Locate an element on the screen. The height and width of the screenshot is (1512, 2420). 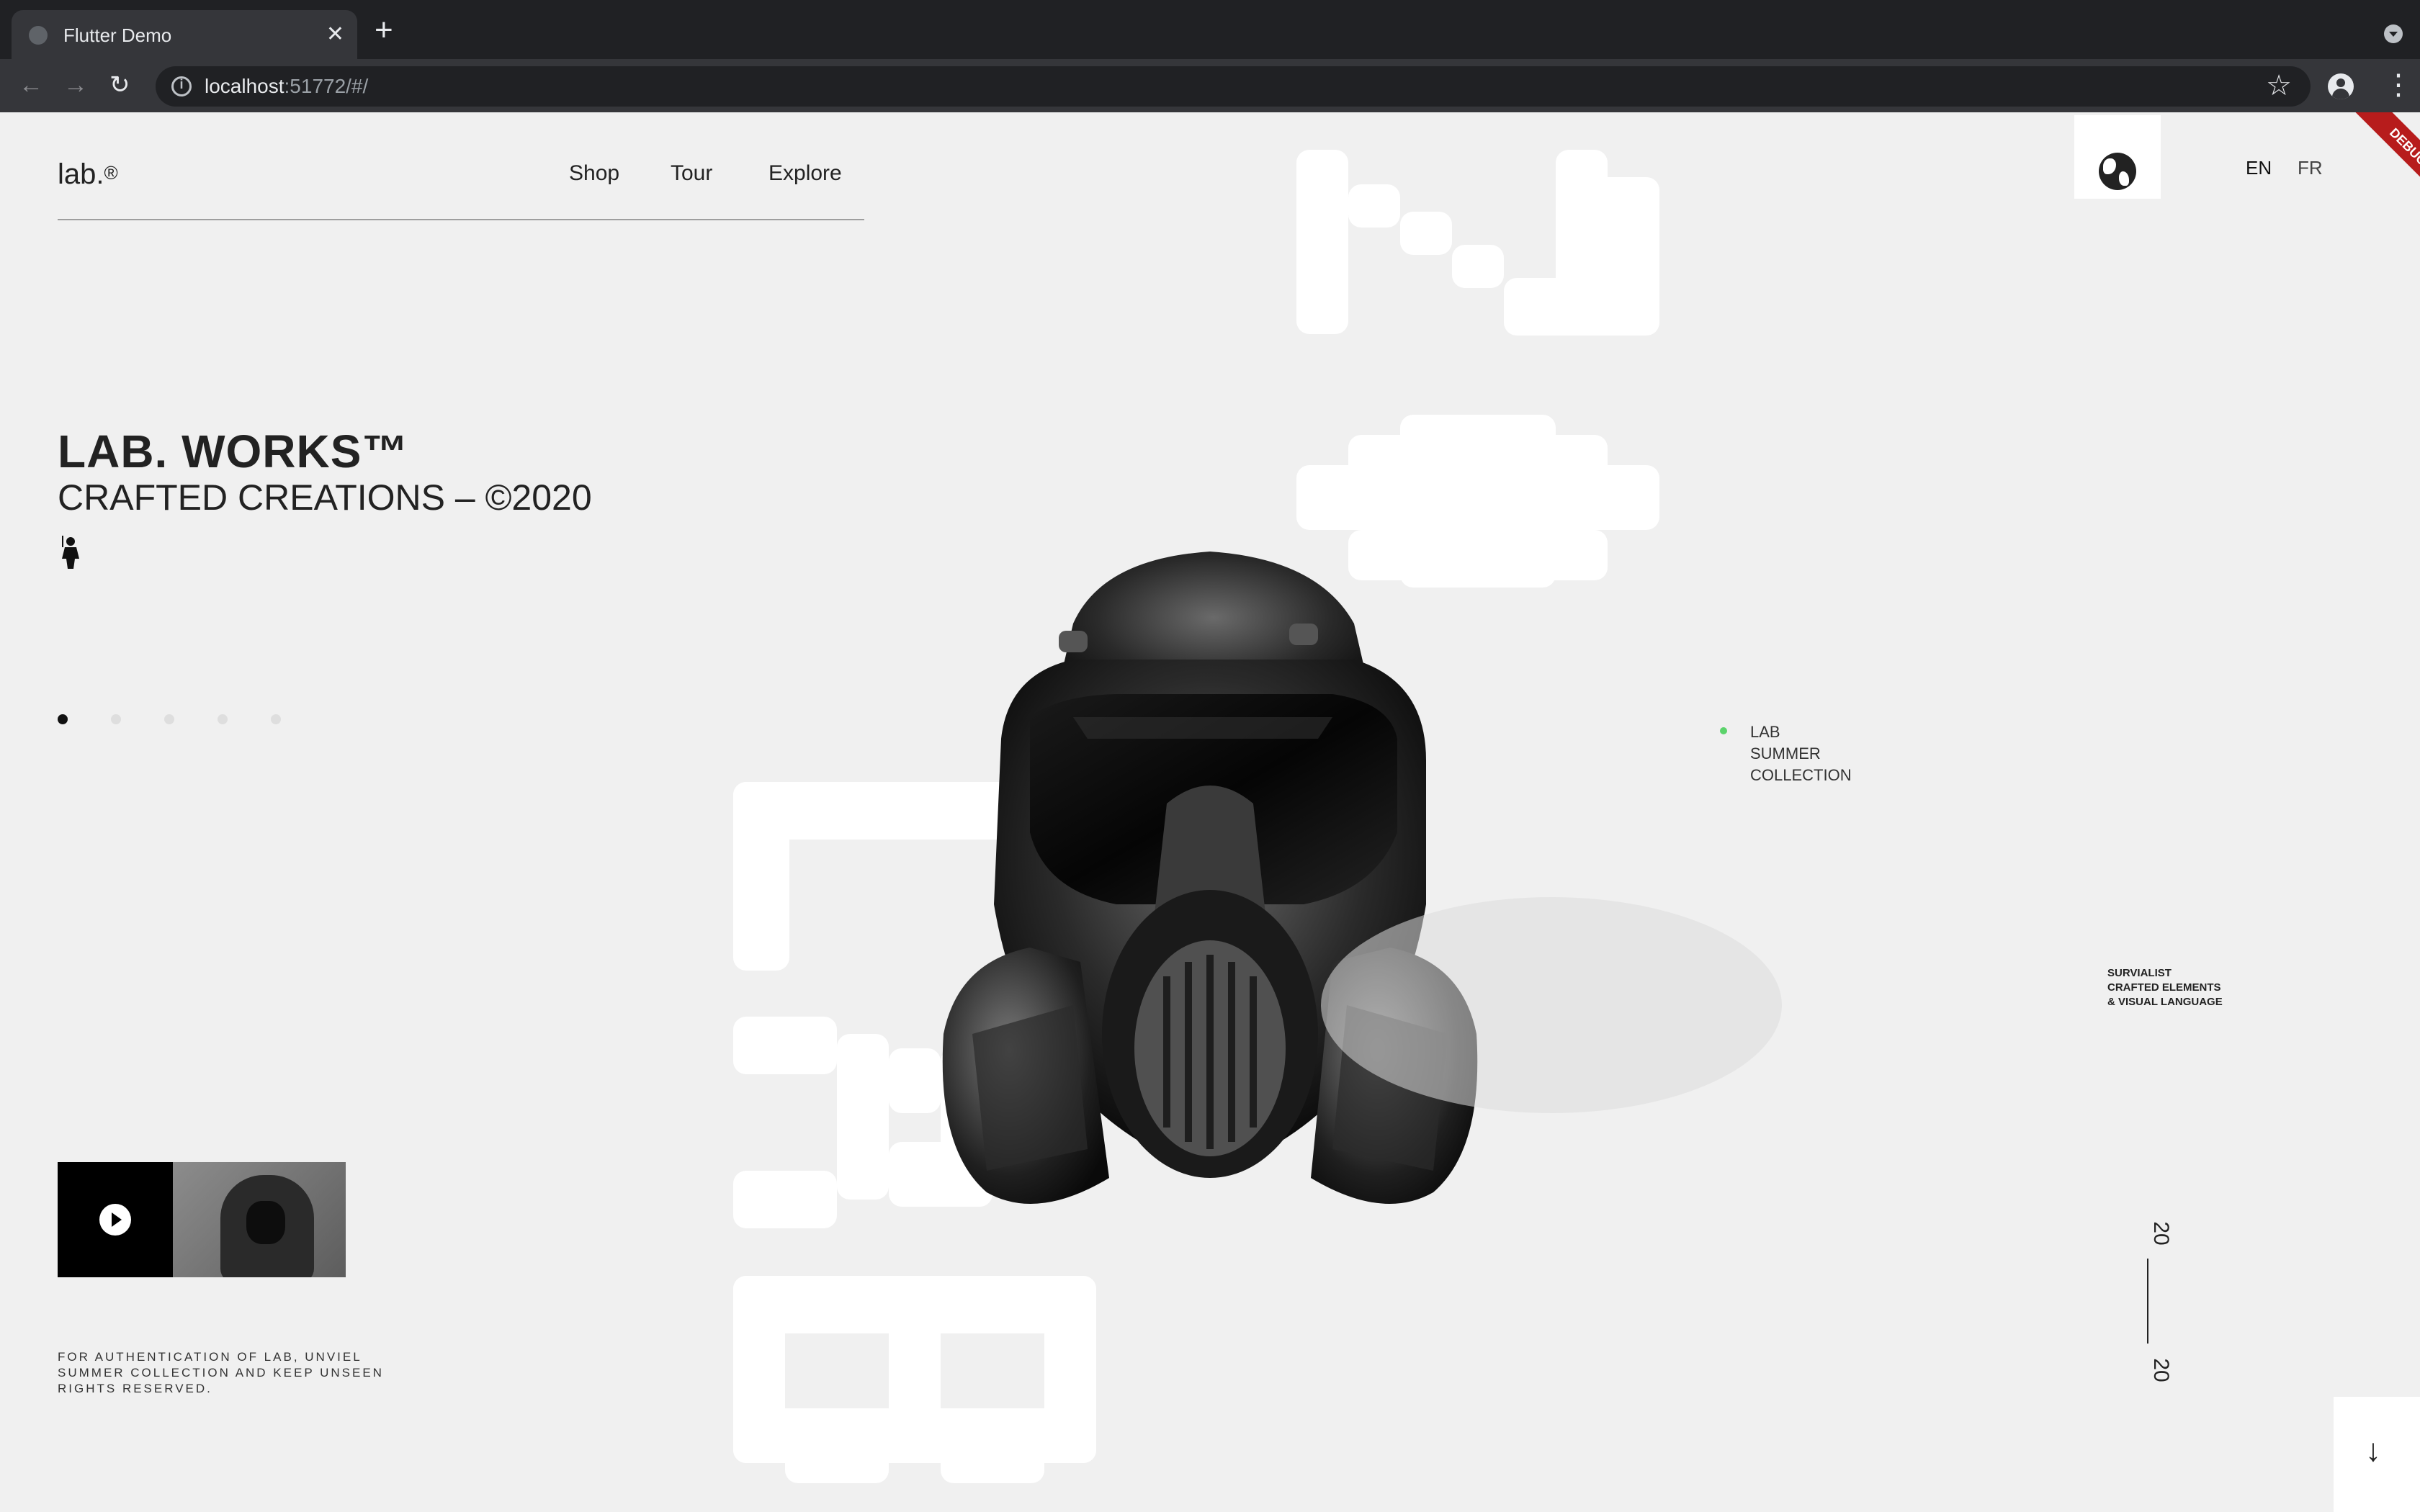
nav-shop: Shop is located at coordinates (594, 173).